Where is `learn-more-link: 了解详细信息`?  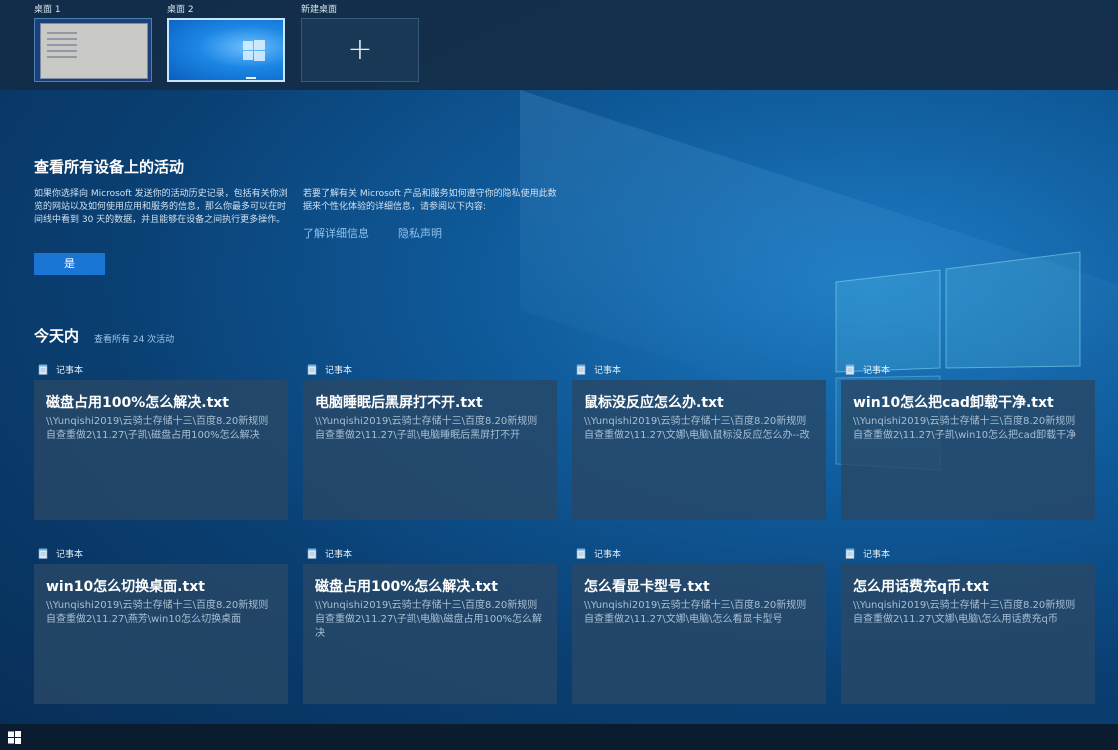
learn-more-link: 了解详细信息 is located at coordinates (336, 233).